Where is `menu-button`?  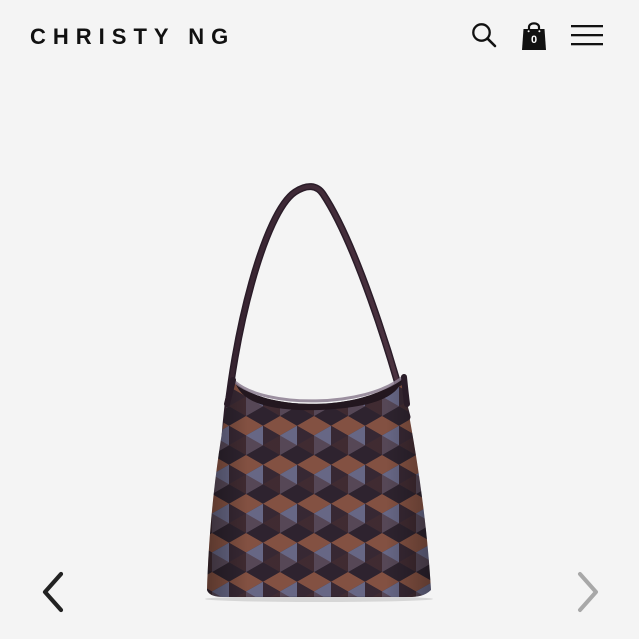
menu-button is located at coordinates (587, 35).